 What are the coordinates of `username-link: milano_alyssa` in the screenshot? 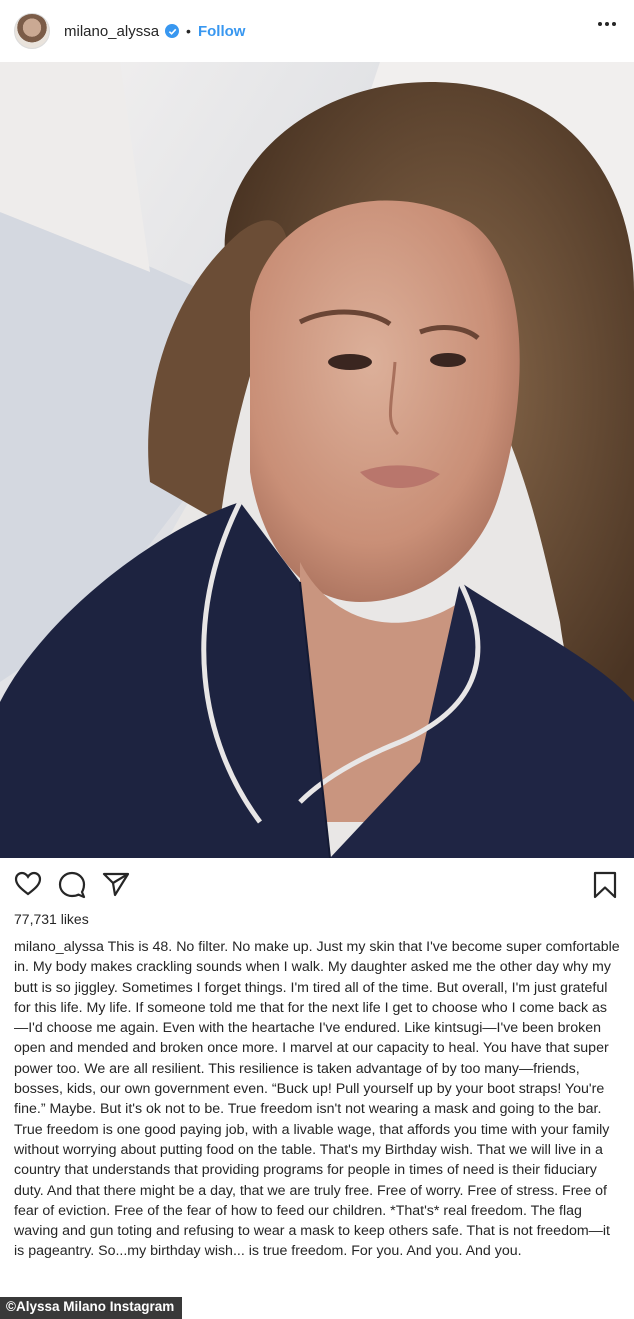 It's located at (111, 31).